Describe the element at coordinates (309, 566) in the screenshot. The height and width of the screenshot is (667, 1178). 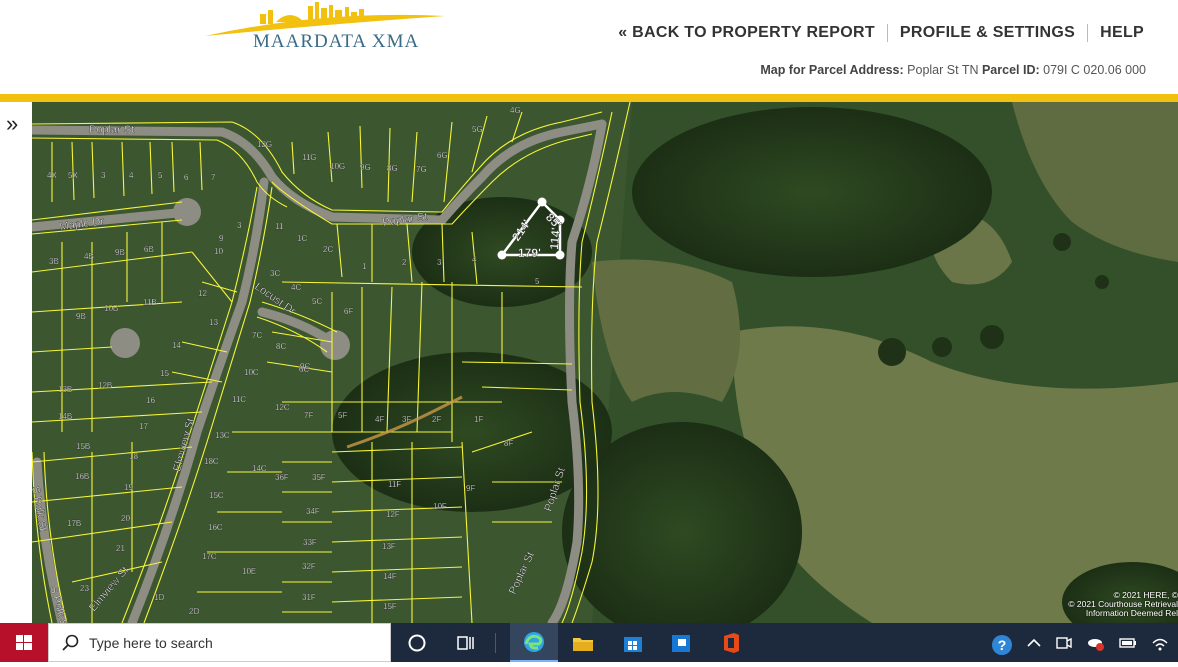
I see `lot-label: 32F` at that location.